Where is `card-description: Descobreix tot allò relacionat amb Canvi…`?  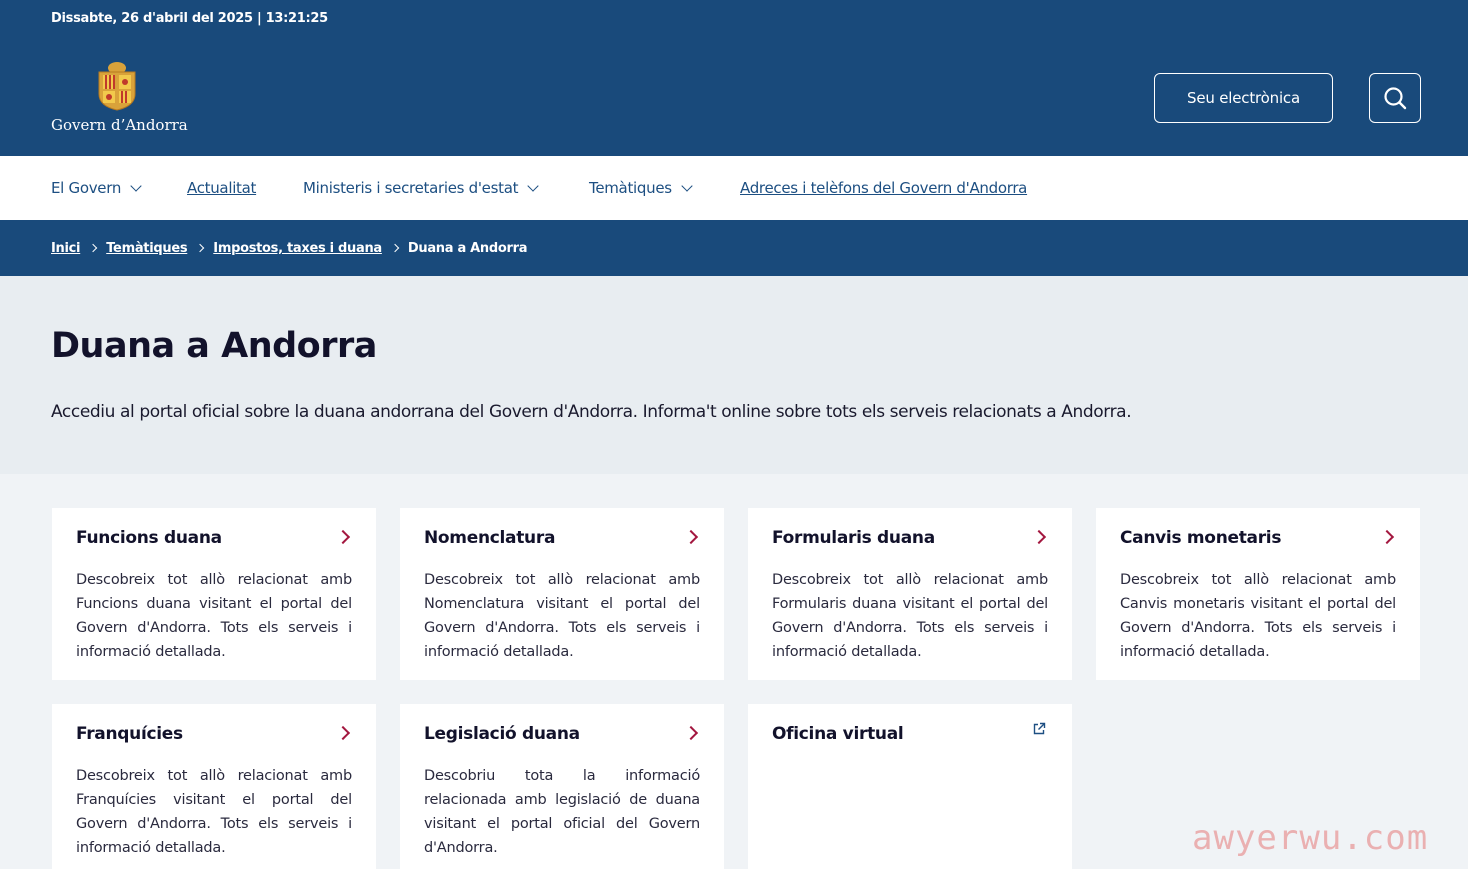
card-description: Descobreix tot allò relacionat amb Canvi… is located at coordinates (1258, 616).